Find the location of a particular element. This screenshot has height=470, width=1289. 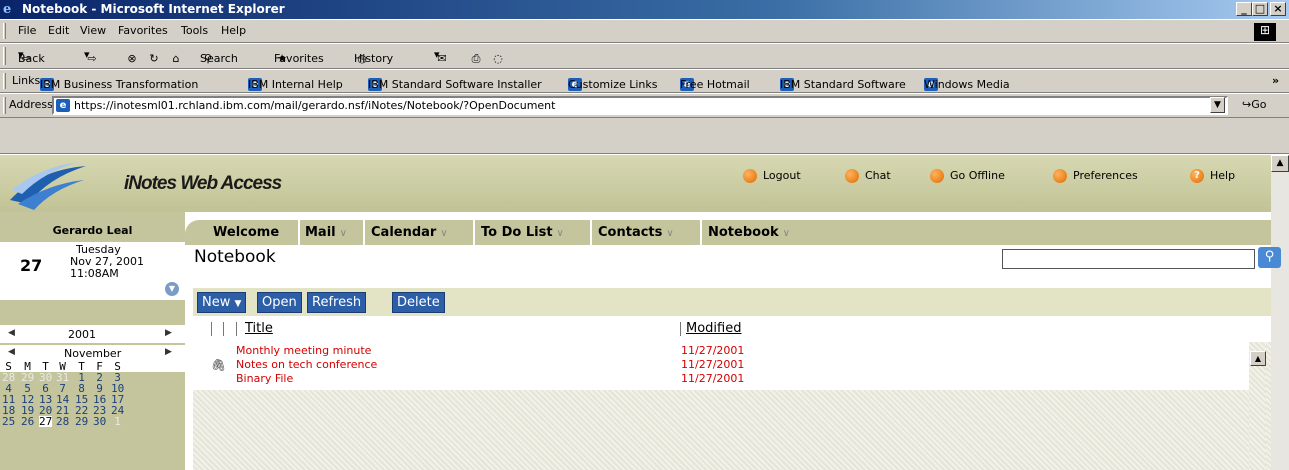

page-scrollbar: ▲ is located at coordinates (1280, 312).